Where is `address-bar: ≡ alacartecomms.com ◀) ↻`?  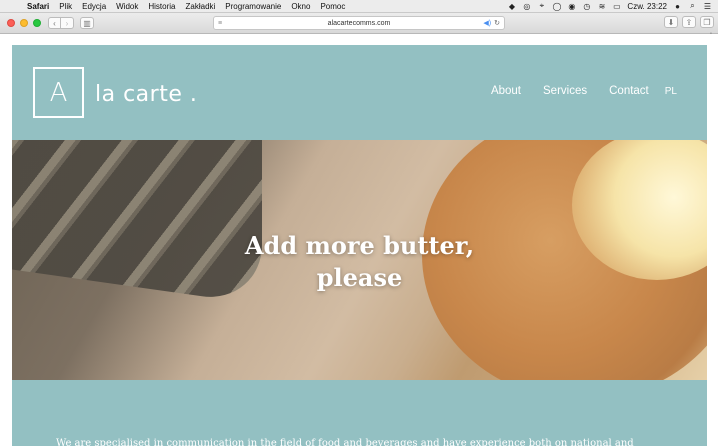
address-bar: ≡ alacartecomms.com ◀) ↻ is located at coordinates (359, 23).